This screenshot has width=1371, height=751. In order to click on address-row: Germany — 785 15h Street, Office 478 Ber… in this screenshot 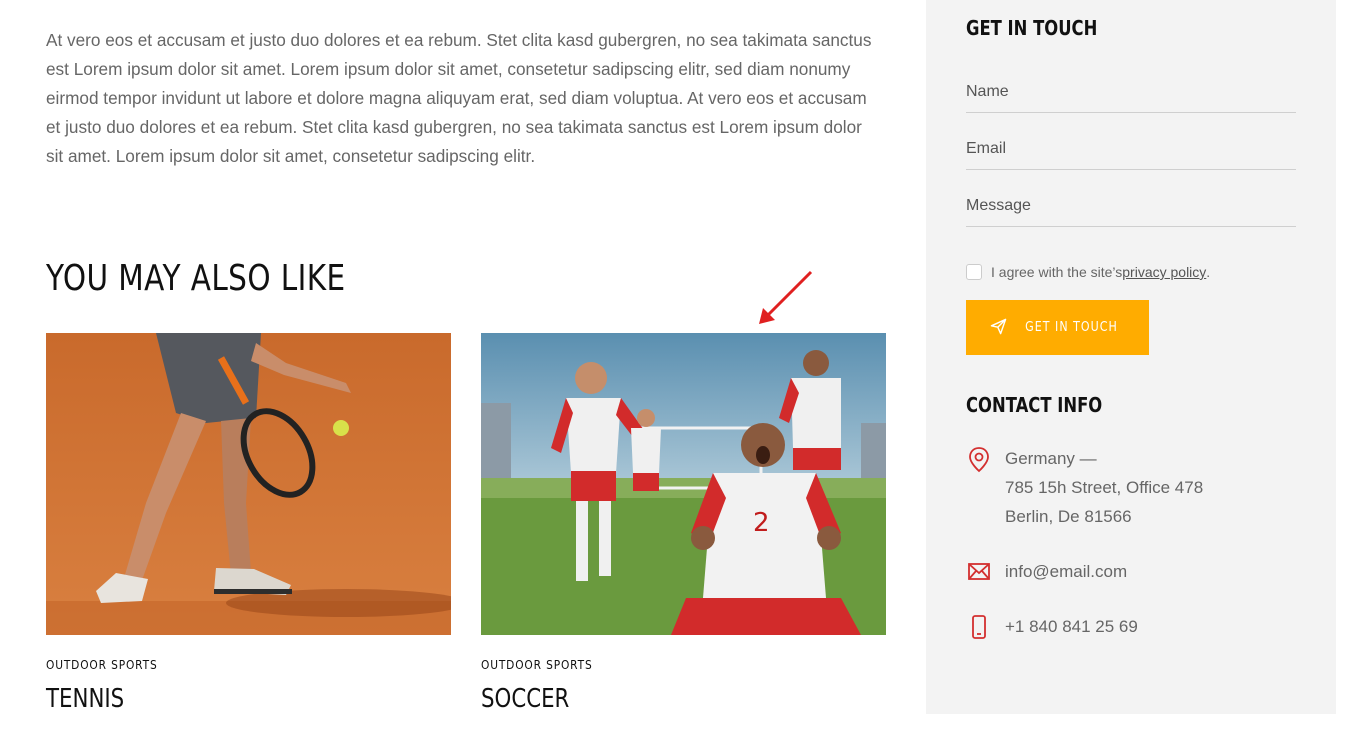, I will do `click(1084, 487)`.